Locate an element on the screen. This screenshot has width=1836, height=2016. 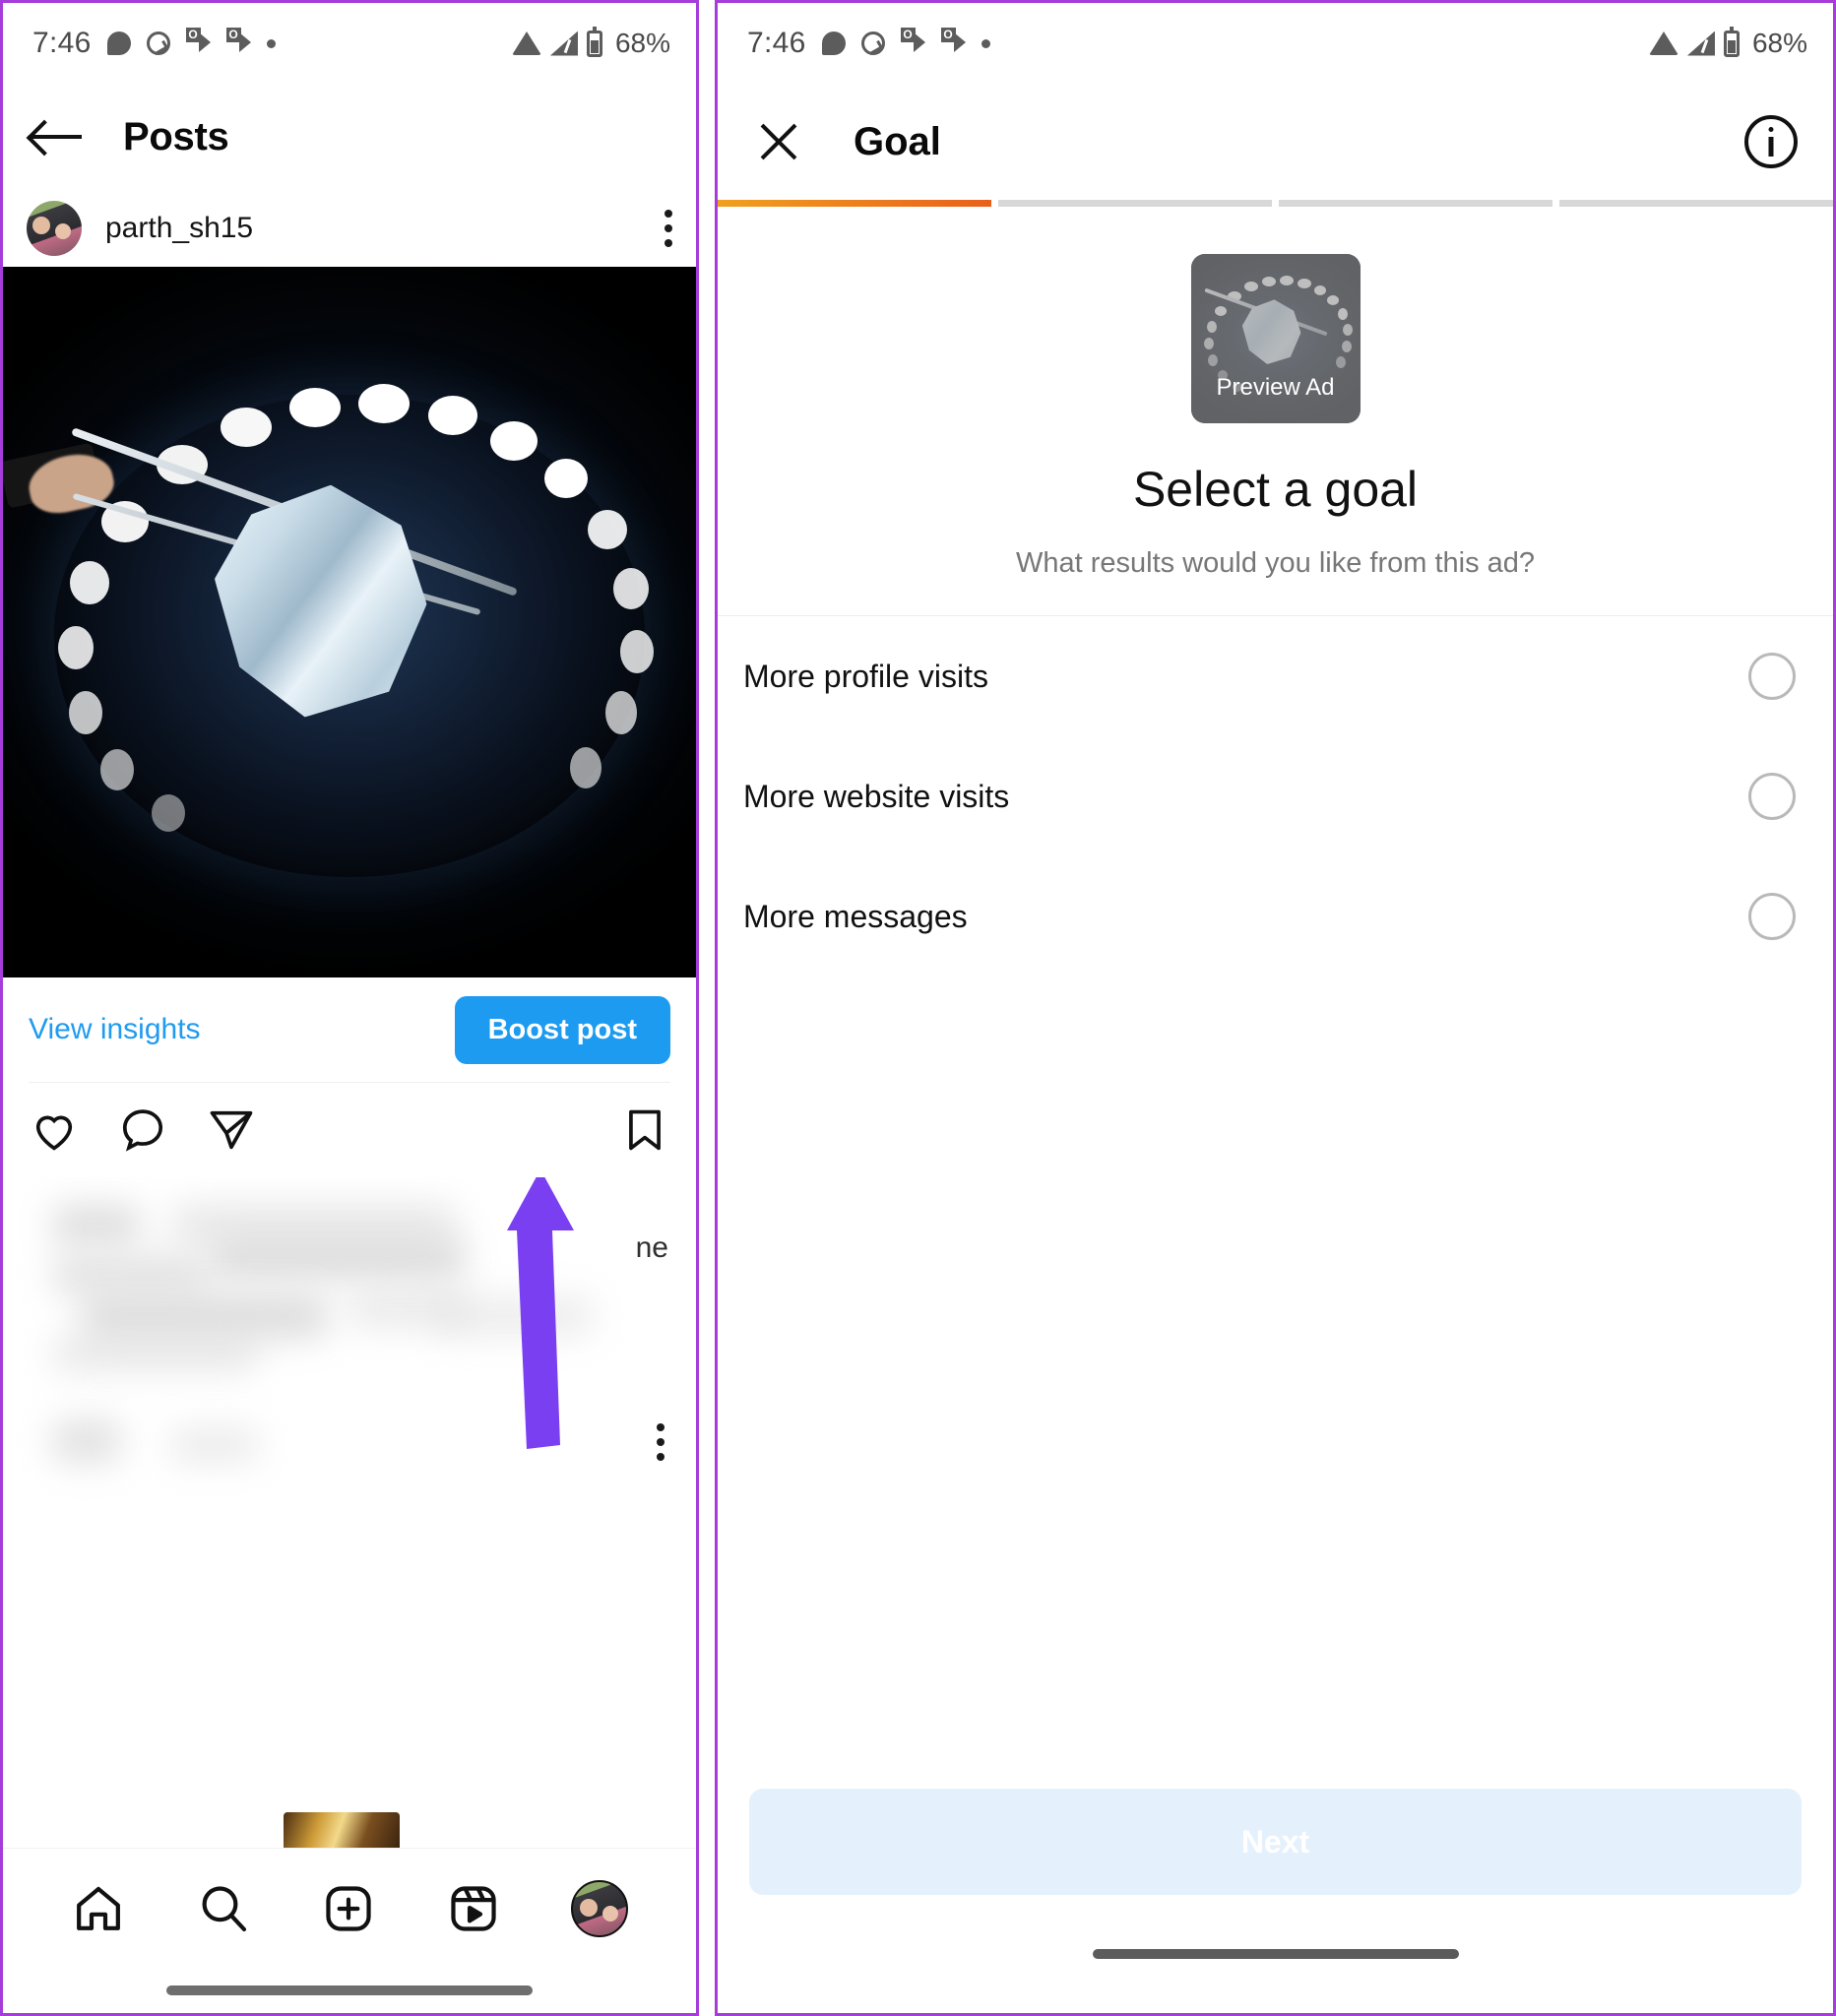
bottom-navigation is located at coordinates (349, 1908).